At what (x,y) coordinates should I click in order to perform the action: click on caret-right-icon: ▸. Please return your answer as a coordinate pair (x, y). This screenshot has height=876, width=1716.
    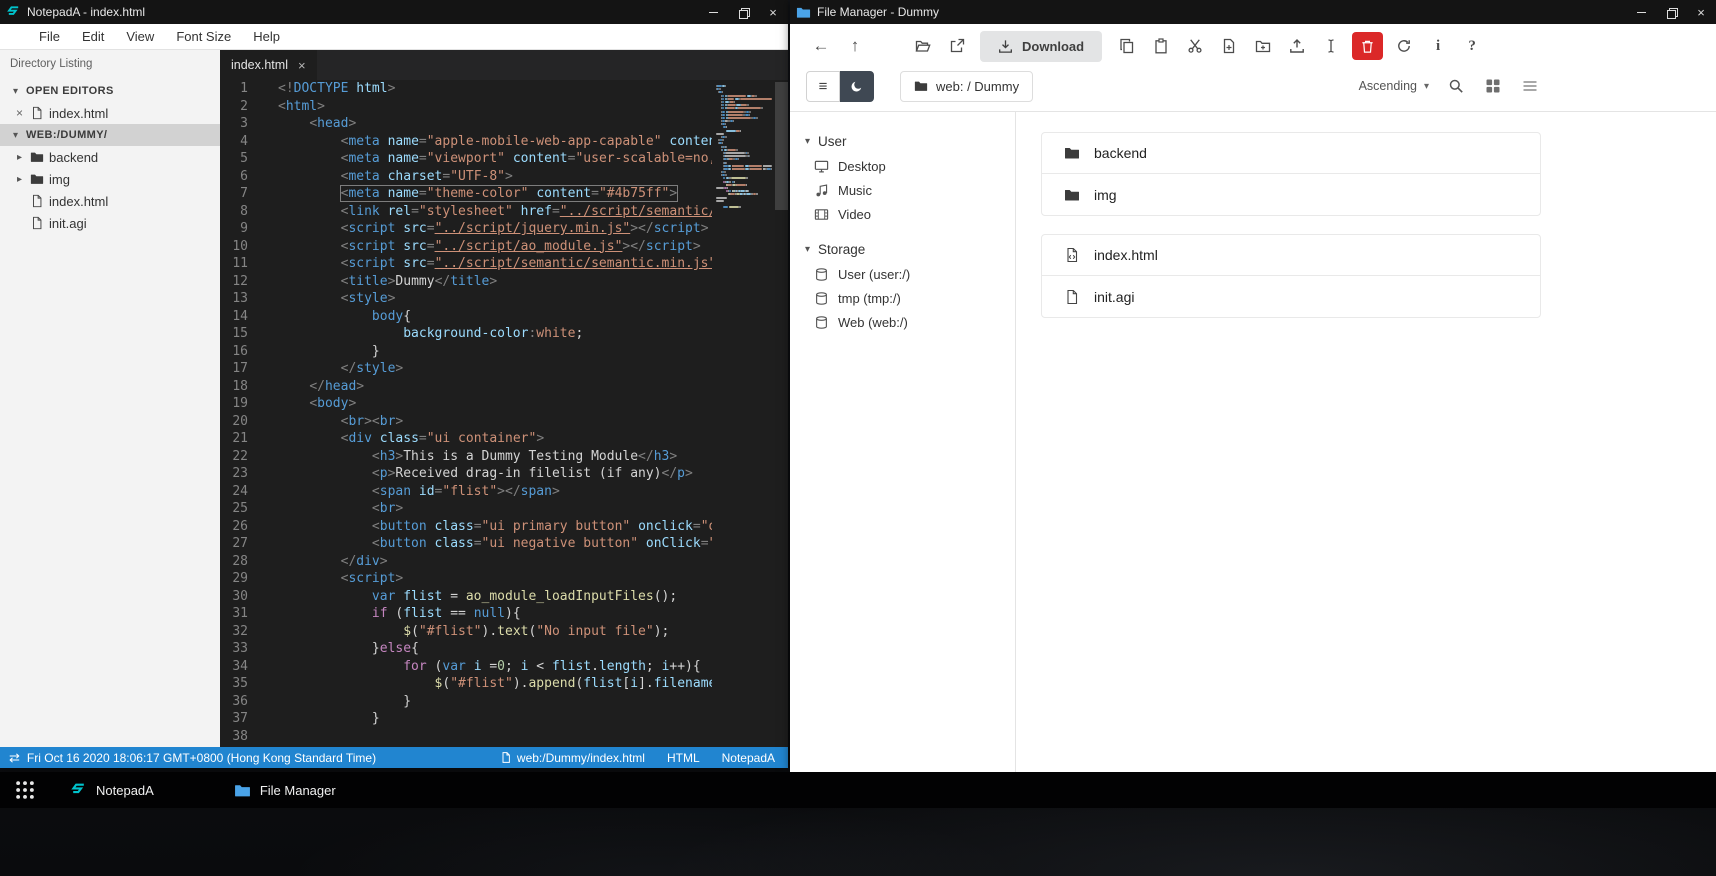
    Looking at the image, I should click on (19, 157).